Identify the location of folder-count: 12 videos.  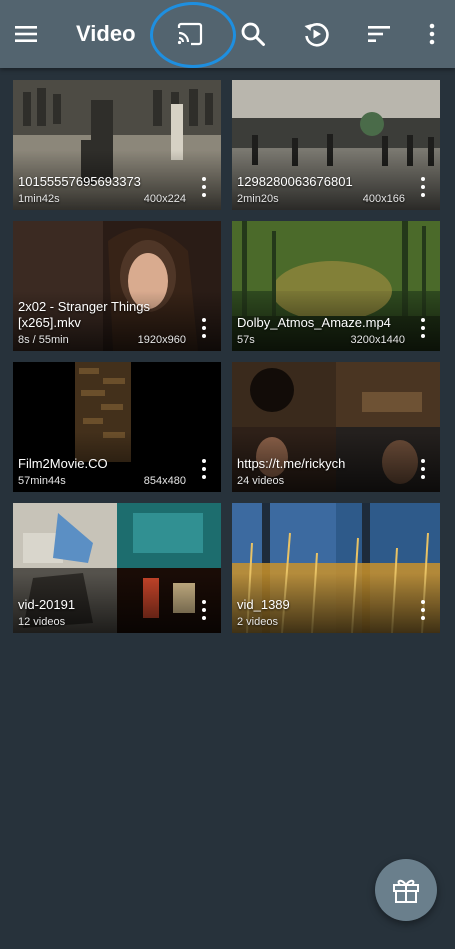
(42, 622).